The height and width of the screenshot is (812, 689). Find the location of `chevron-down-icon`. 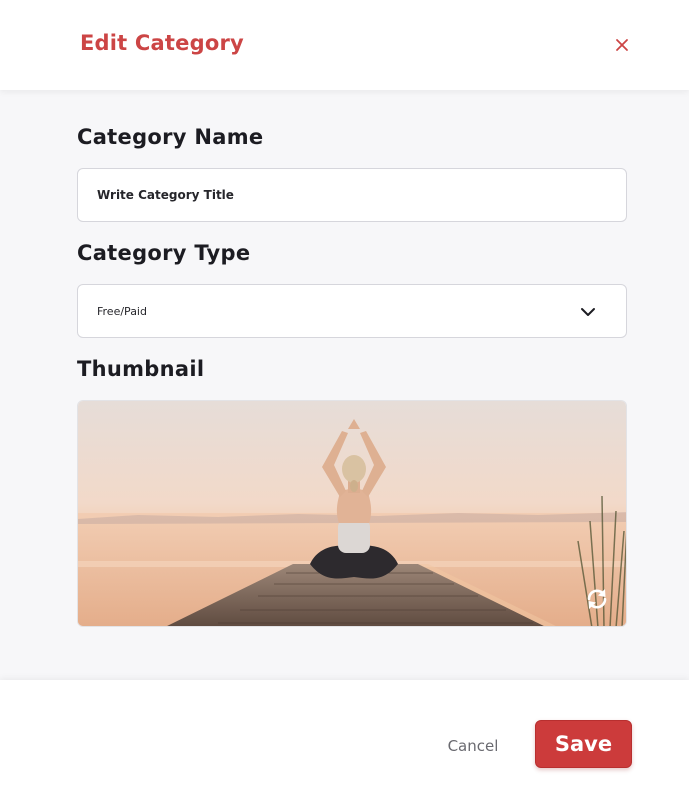

chevron-down-icon is located at coordinates (588, 312).